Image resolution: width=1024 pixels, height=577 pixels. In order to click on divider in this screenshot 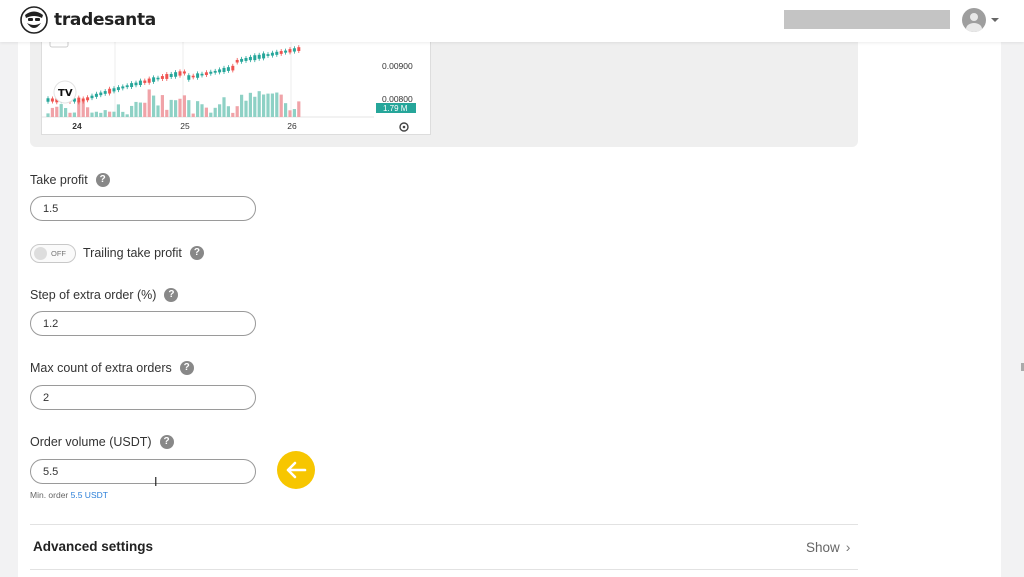, I will do `click(444, 569)`.